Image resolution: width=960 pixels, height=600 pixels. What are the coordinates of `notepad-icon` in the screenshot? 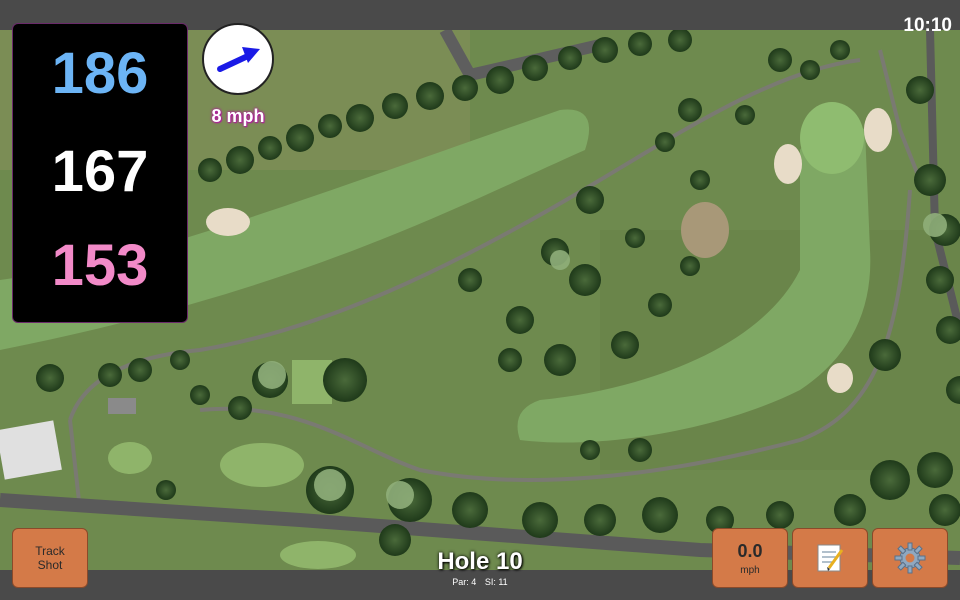 It's located at (830, 558).